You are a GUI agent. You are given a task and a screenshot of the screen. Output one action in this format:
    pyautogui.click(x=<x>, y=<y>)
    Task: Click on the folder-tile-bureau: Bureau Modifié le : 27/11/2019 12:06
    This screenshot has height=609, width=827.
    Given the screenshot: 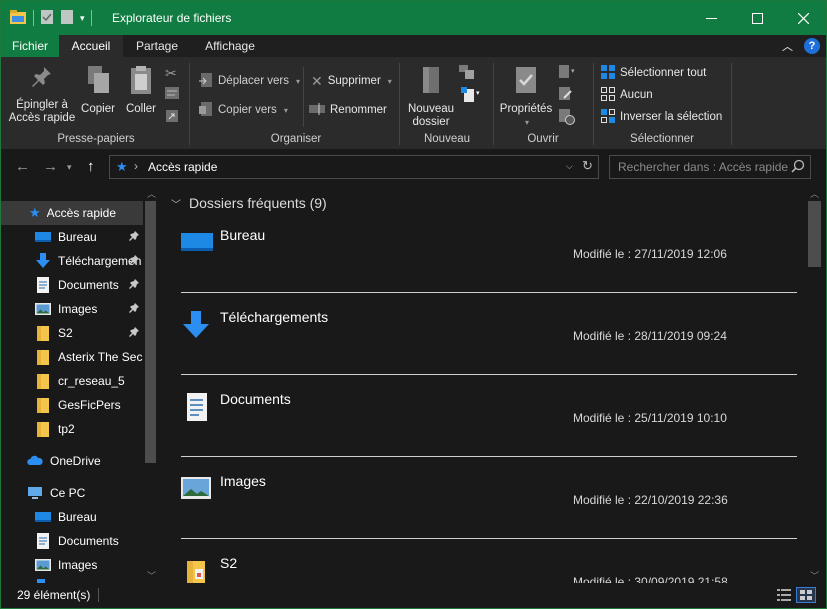 What is the action you would take?
    pyautogui.click(x=489, y=268)
    